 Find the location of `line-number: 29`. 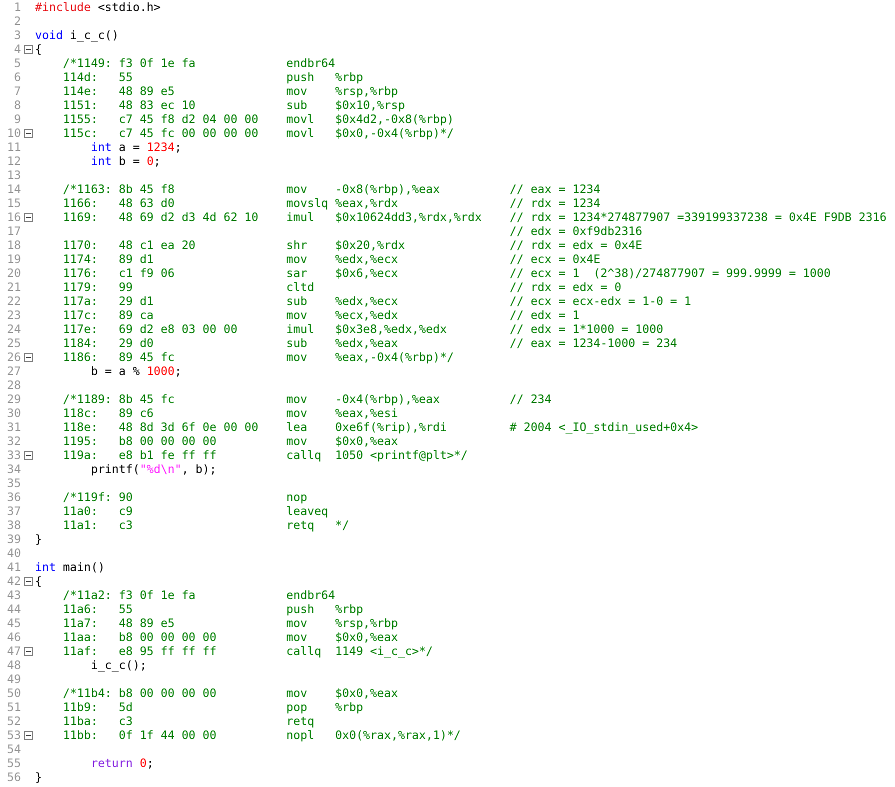

line-number: 29 is located at coordinates (13, 399).